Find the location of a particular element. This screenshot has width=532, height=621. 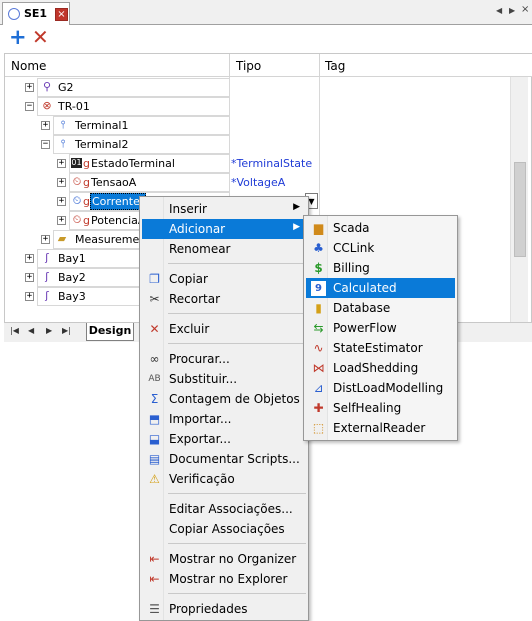

tab-design: Design is located at coordinates (110, 332).